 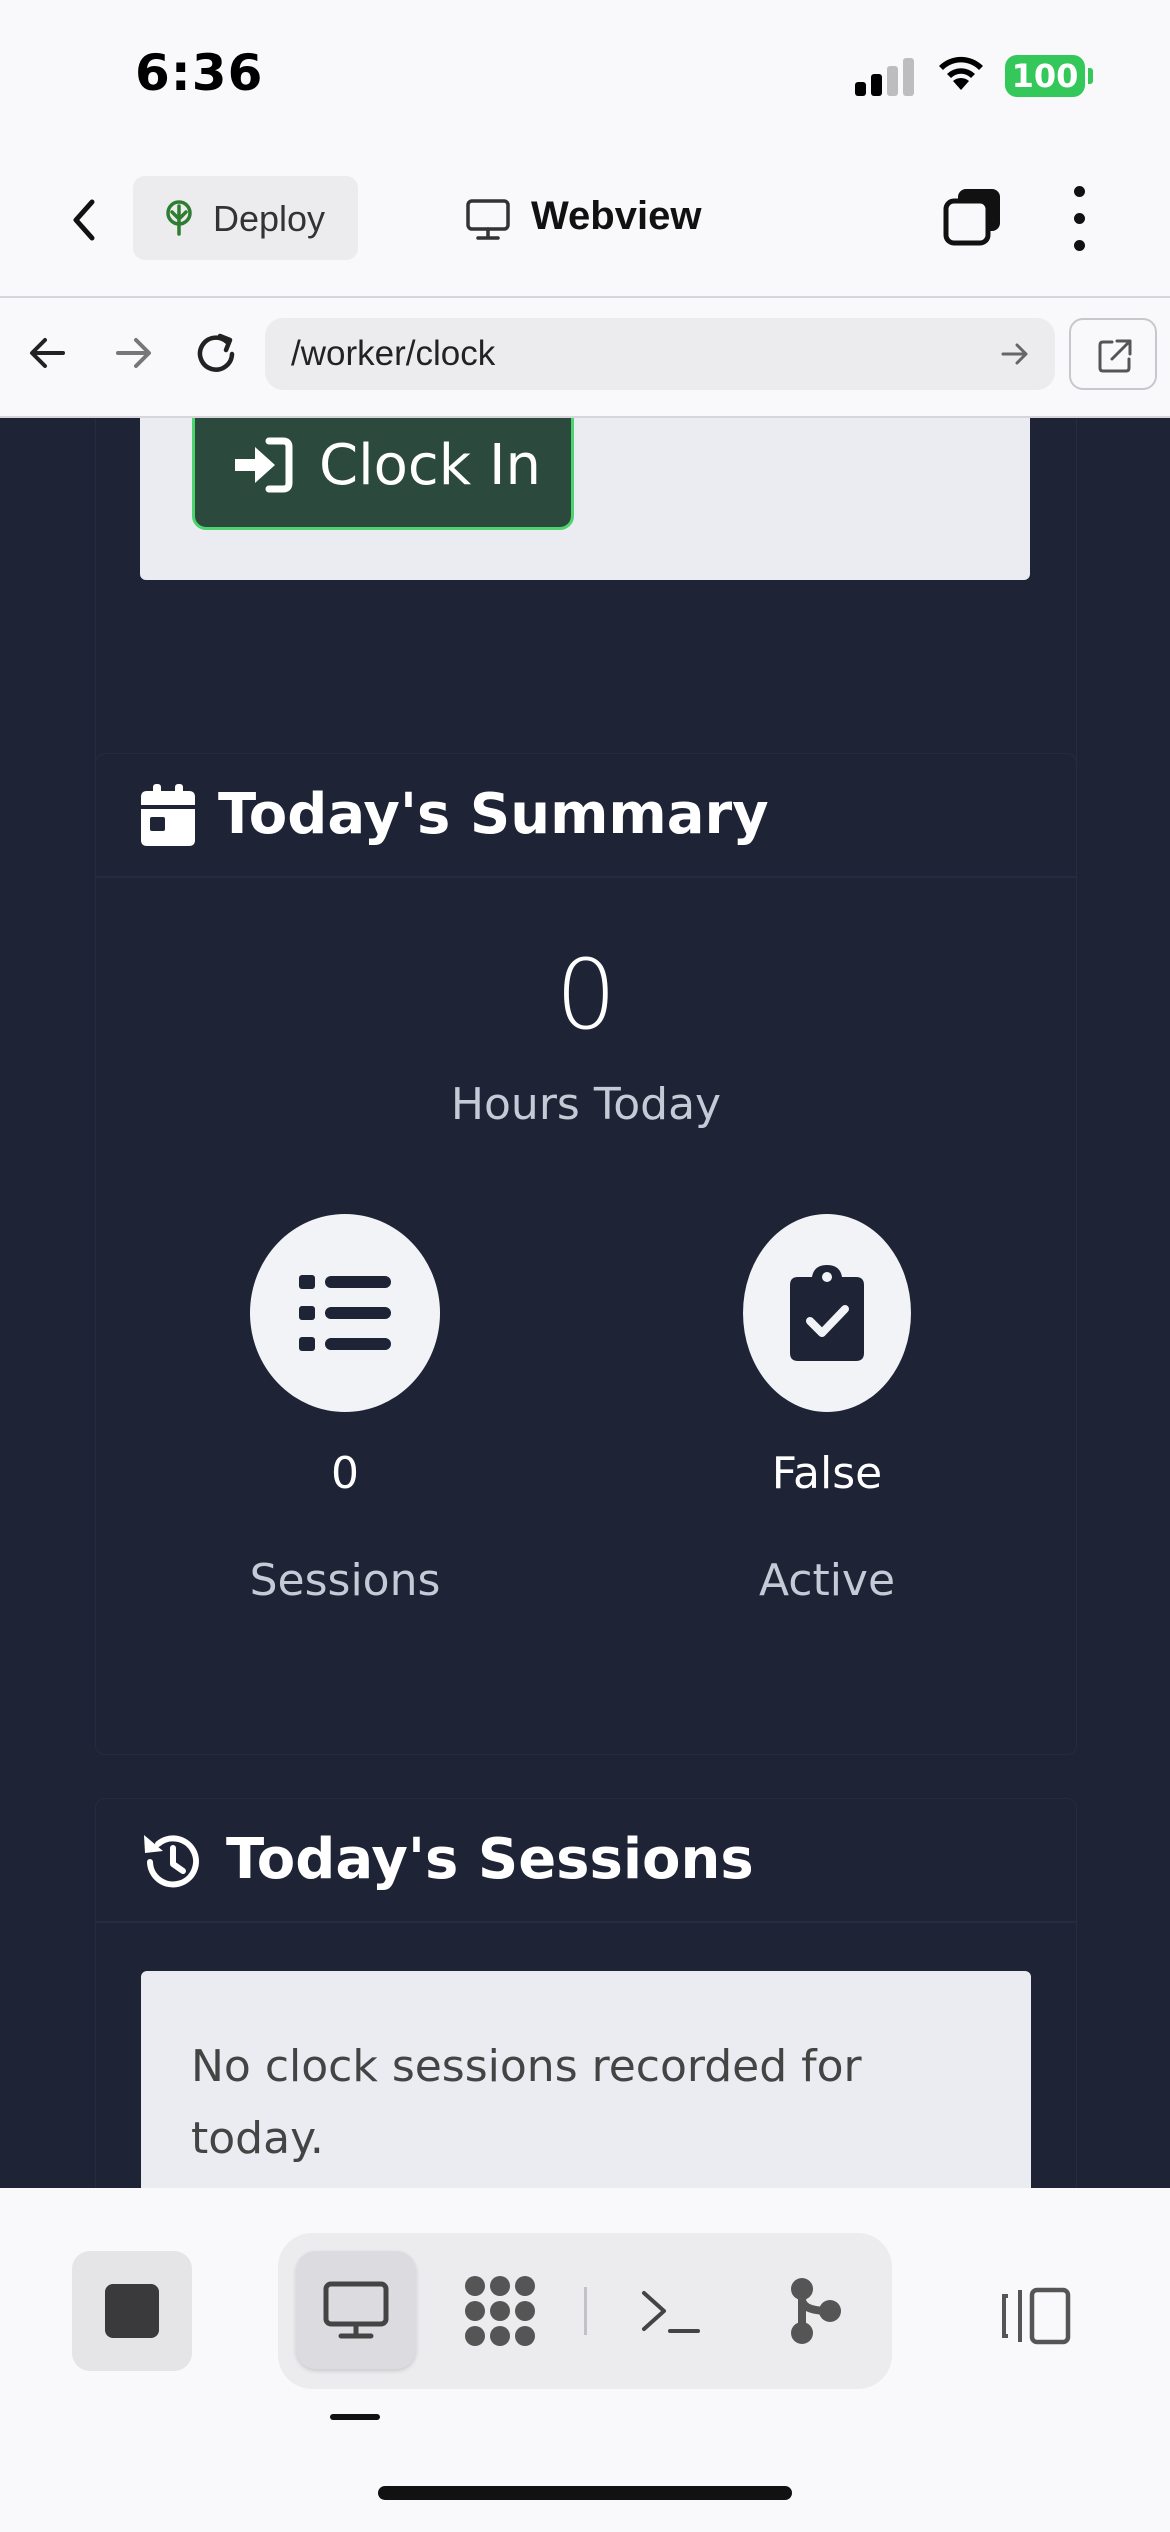 I want to click on app-header: Deploy Webview, so click(x=585, y=224).